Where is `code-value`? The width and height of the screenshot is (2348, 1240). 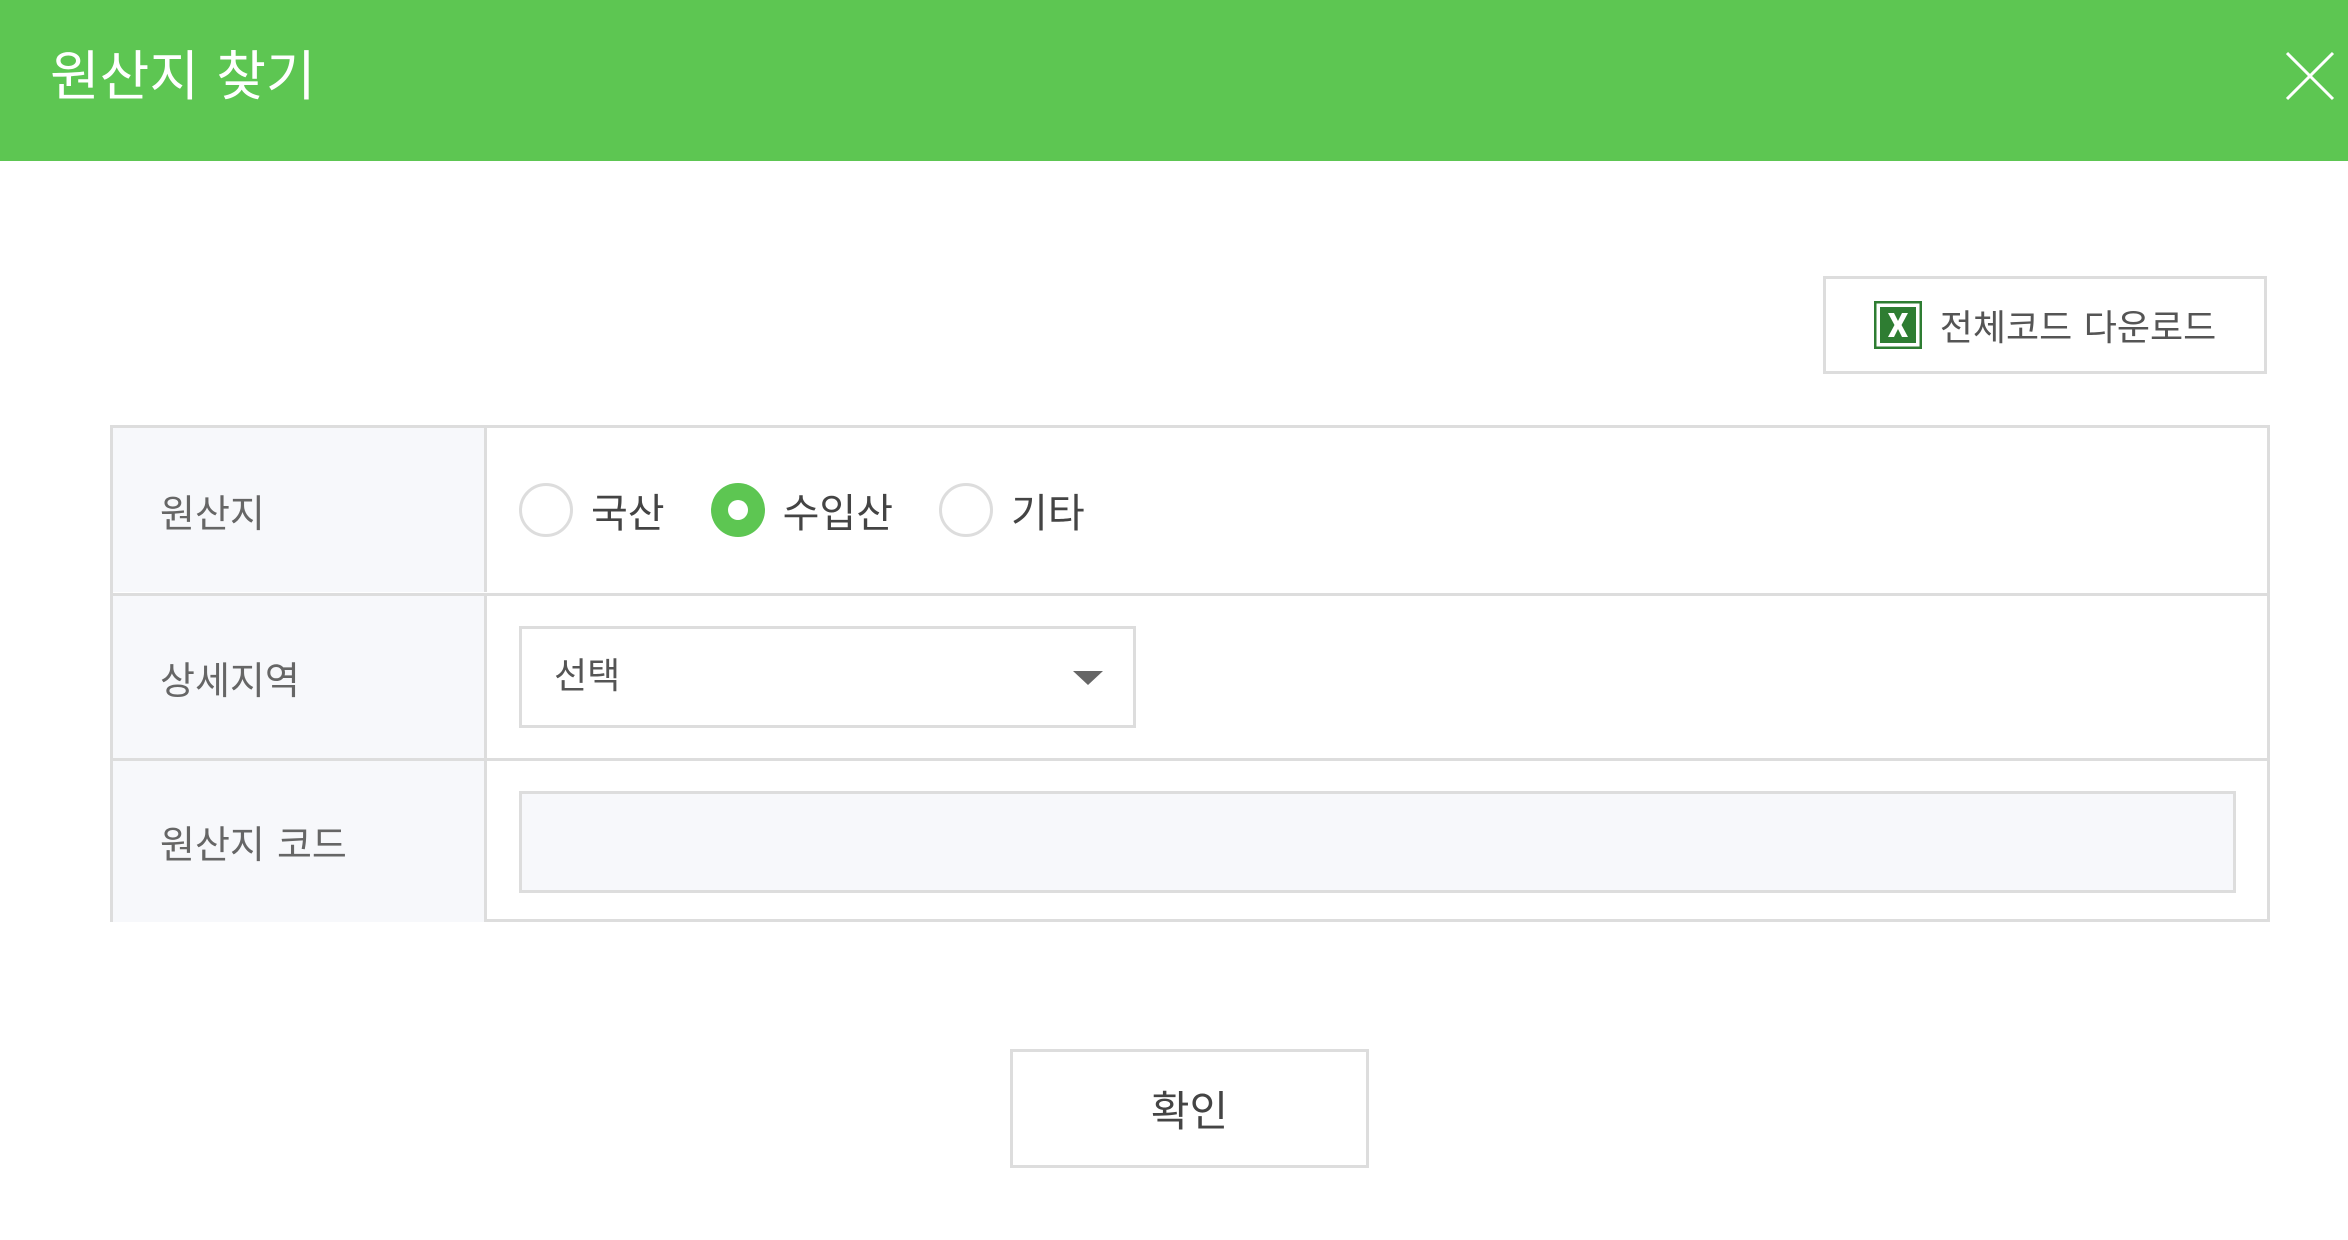 code-value is located at coordinates (1378, 841).